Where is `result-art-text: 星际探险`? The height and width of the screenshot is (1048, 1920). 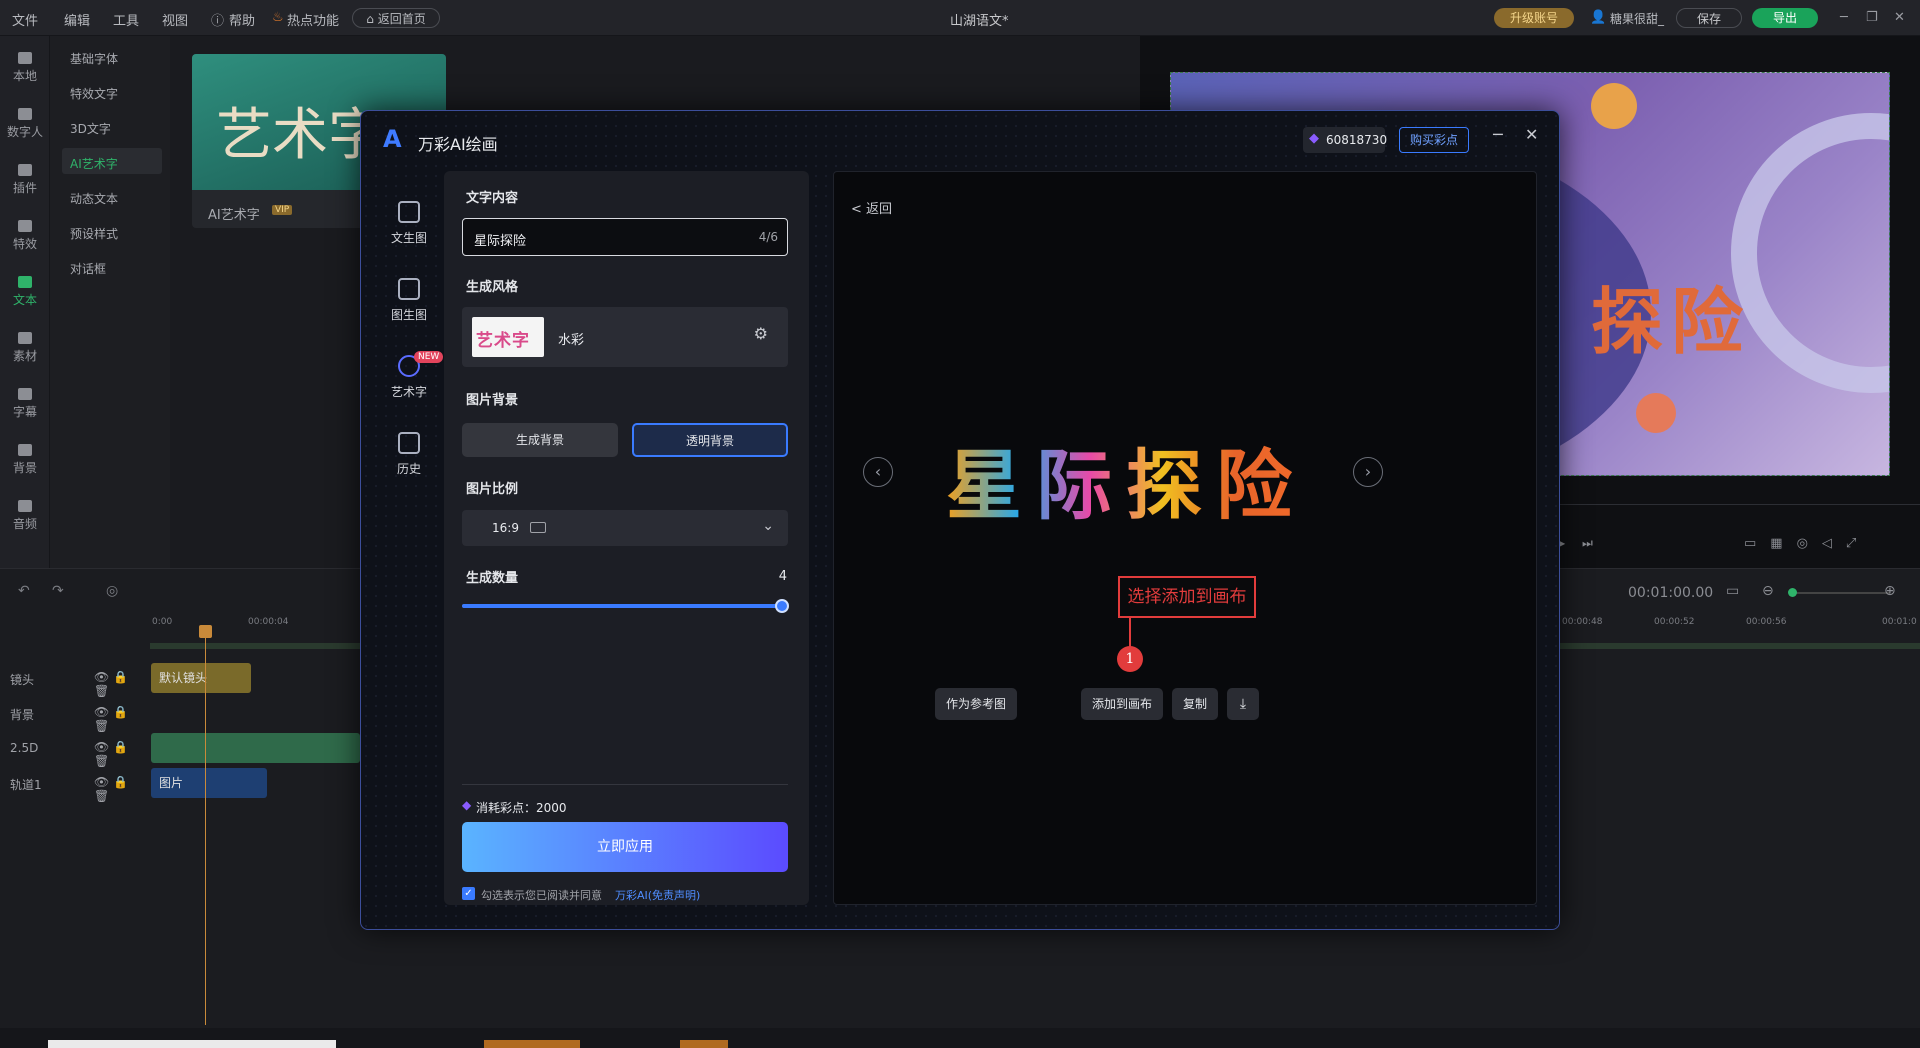 result-art-text: 星际探险 is located at coordinates (1126, 479).